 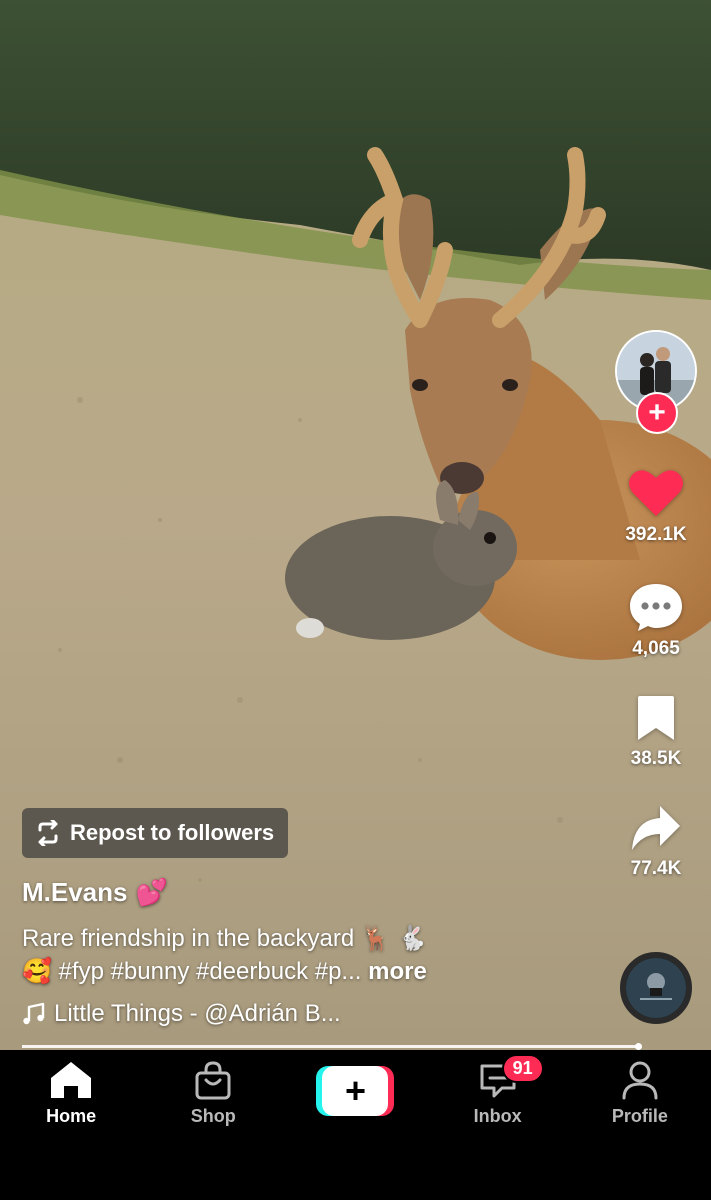 What do you see at coordinates (213, 1116) in the screenshot?
I see `nav-shop-label: Shop` at bounding box center [213, 1116].